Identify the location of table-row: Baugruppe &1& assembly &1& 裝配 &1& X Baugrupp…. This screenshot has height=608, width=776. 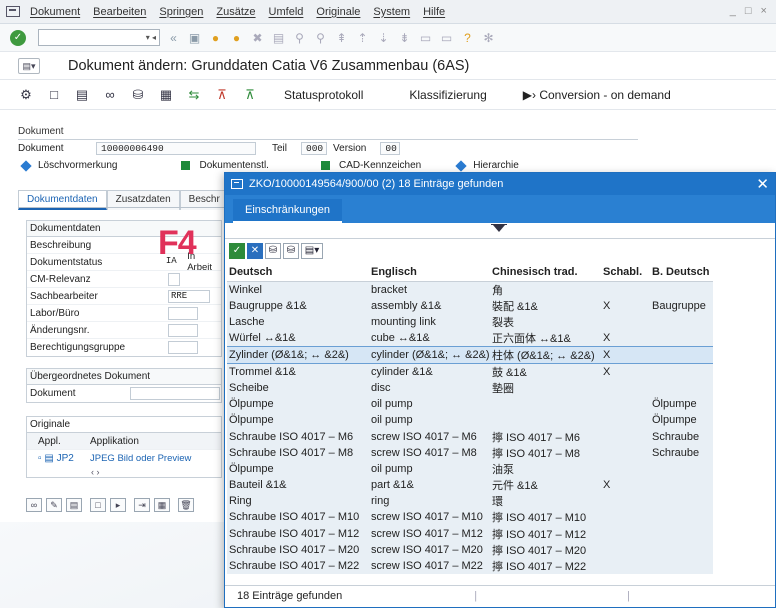
(470, 305).